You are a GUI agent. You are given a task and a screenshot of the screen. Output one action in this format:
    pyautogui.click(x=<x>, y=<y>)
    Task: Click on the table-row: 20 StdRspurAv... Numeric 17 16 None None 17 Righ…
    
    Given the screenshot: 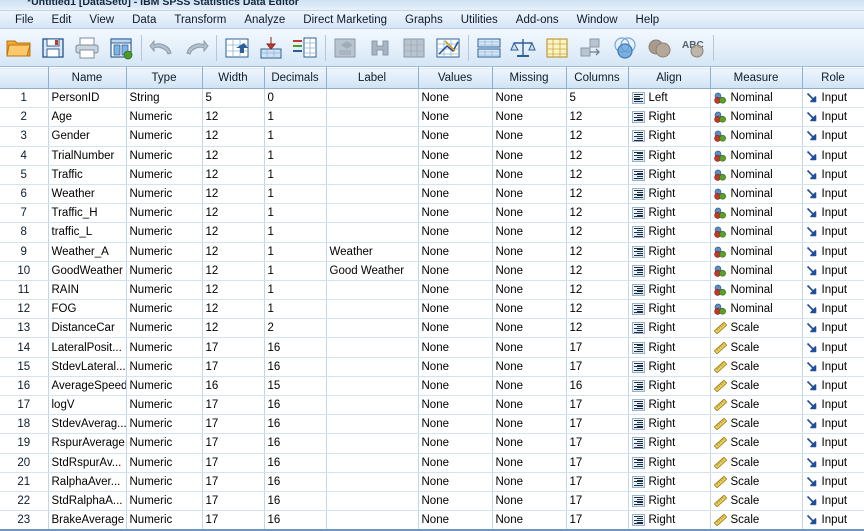 What is the action you would take?
    pyautogui.click(x=432, y=463)
    